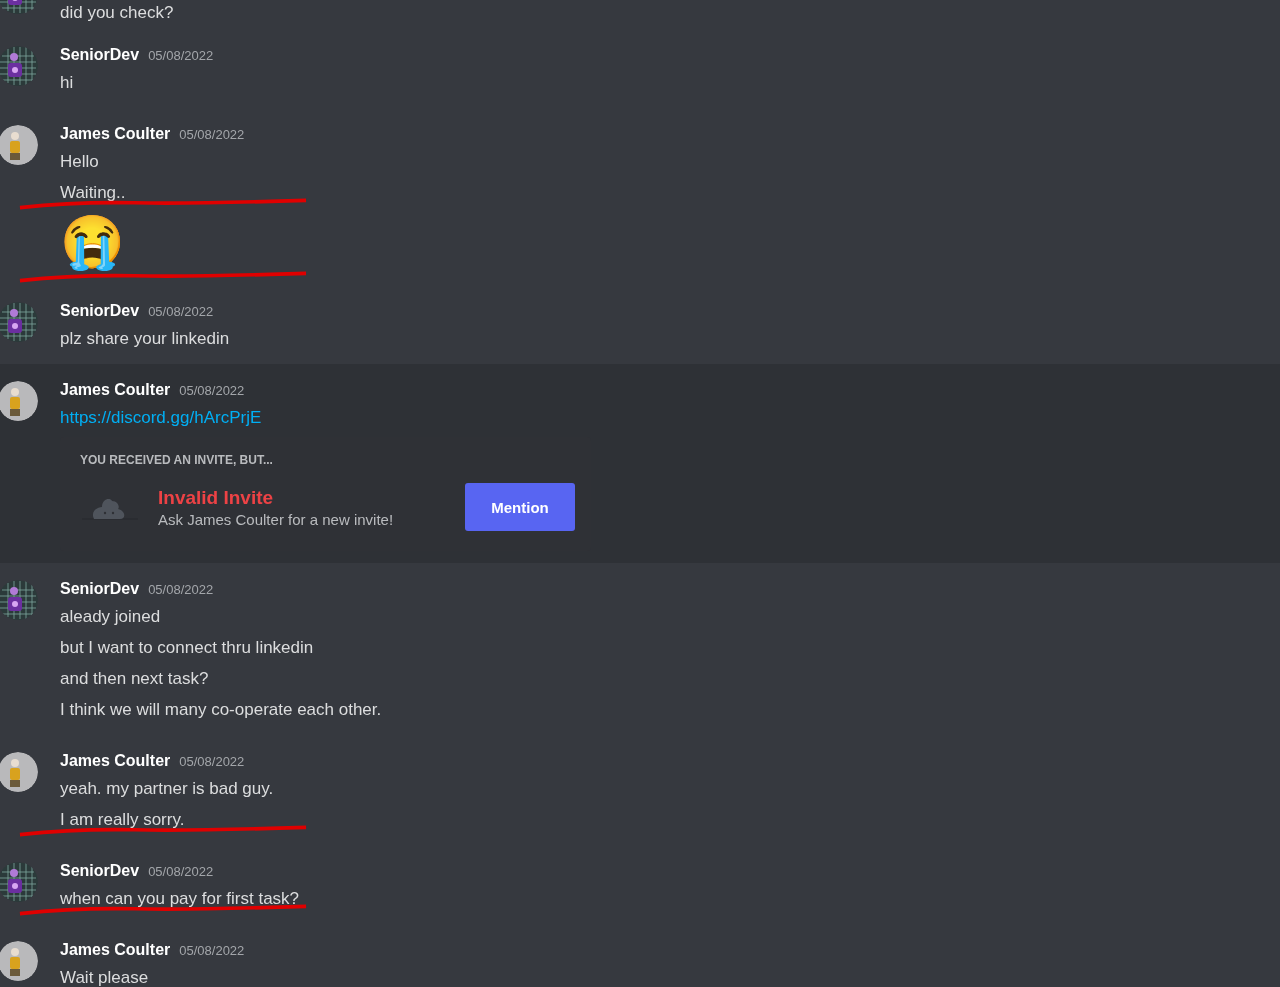  I want to click on message-text: yeah. my partner is bad guy., so click(167, 788).